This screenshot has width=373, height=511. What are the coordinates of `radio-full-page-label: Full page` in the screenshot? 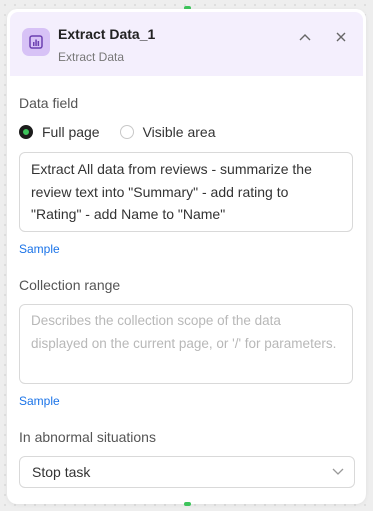 It's located at (71, 132).